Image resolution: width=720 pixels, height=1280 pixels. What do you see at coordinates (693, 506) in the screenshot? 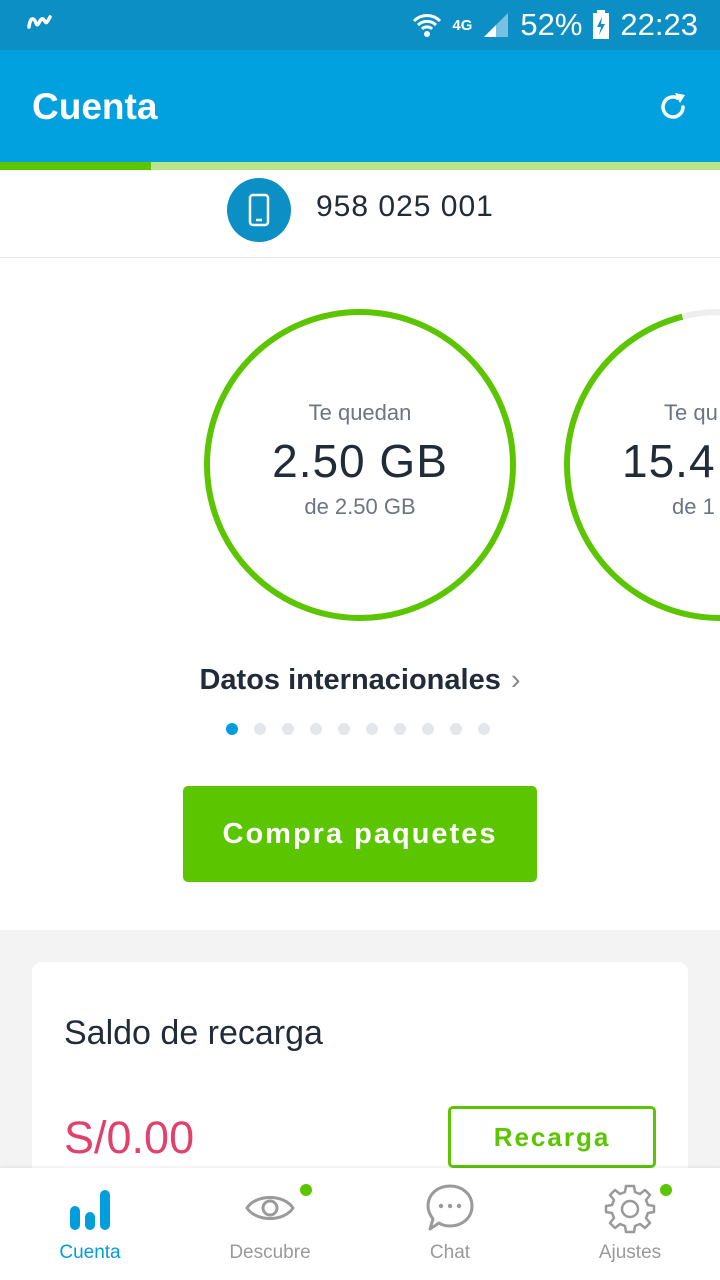
I see `balance-total: de 1` at bounding box center [693, 506].